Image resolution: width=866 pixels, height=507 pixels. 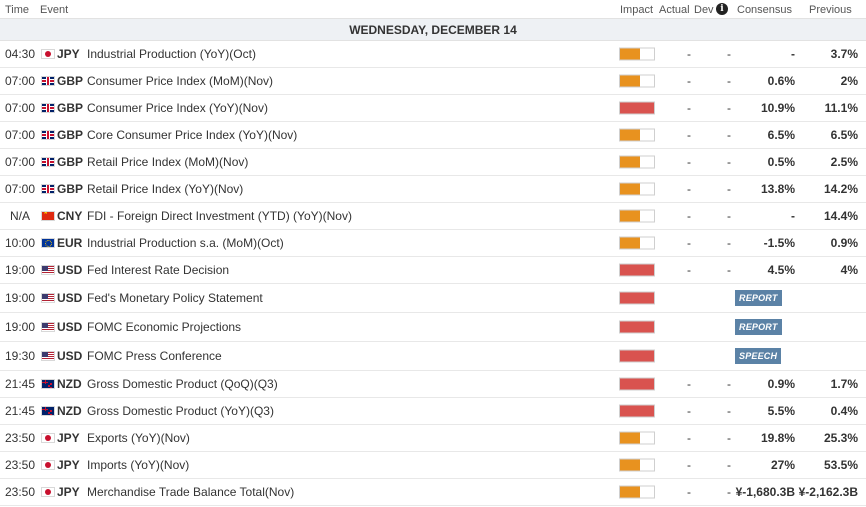 I want to click on info-icon: i, so click(x=722, y=9).